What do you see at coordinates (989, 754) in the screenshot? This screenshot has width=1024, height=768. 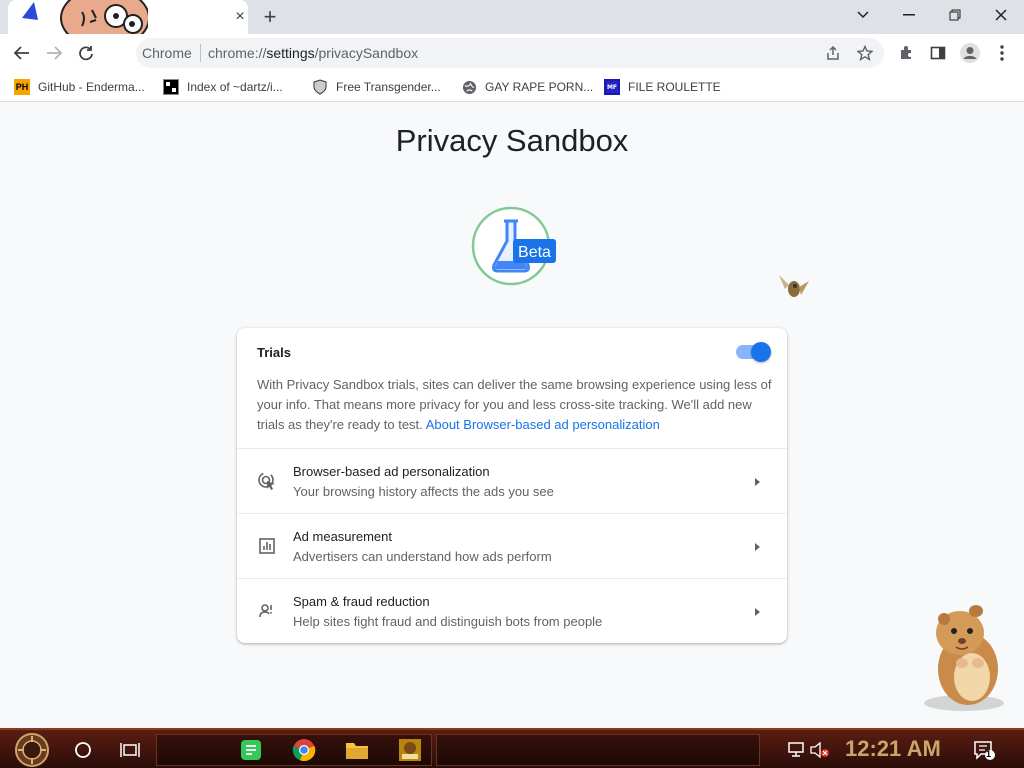 I see `notification-count-badge: 1` at bounding box center [989, 754].